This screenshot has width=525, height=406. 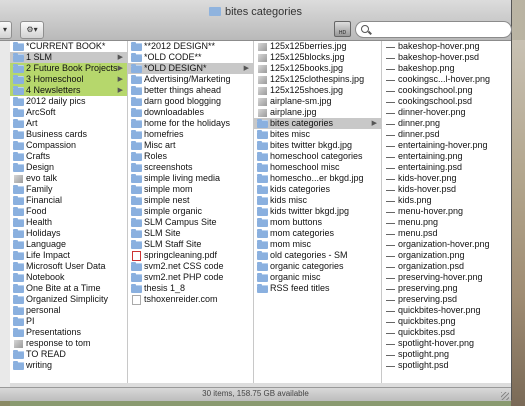 I want to click on list-item: home for the holidays, so click(x=190, y=123).